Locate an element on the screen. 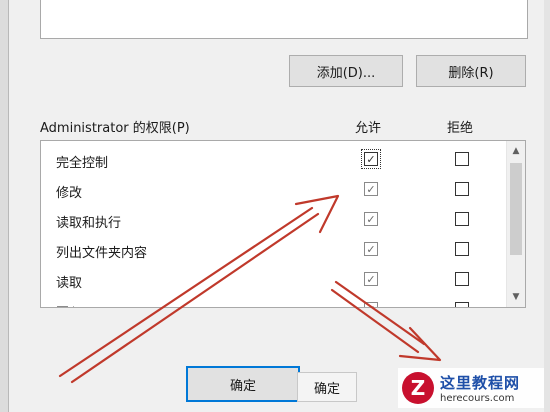 The height and width of the screenshot is (412, 550). deny-checkbox-read is located at coordinates (462, 279).